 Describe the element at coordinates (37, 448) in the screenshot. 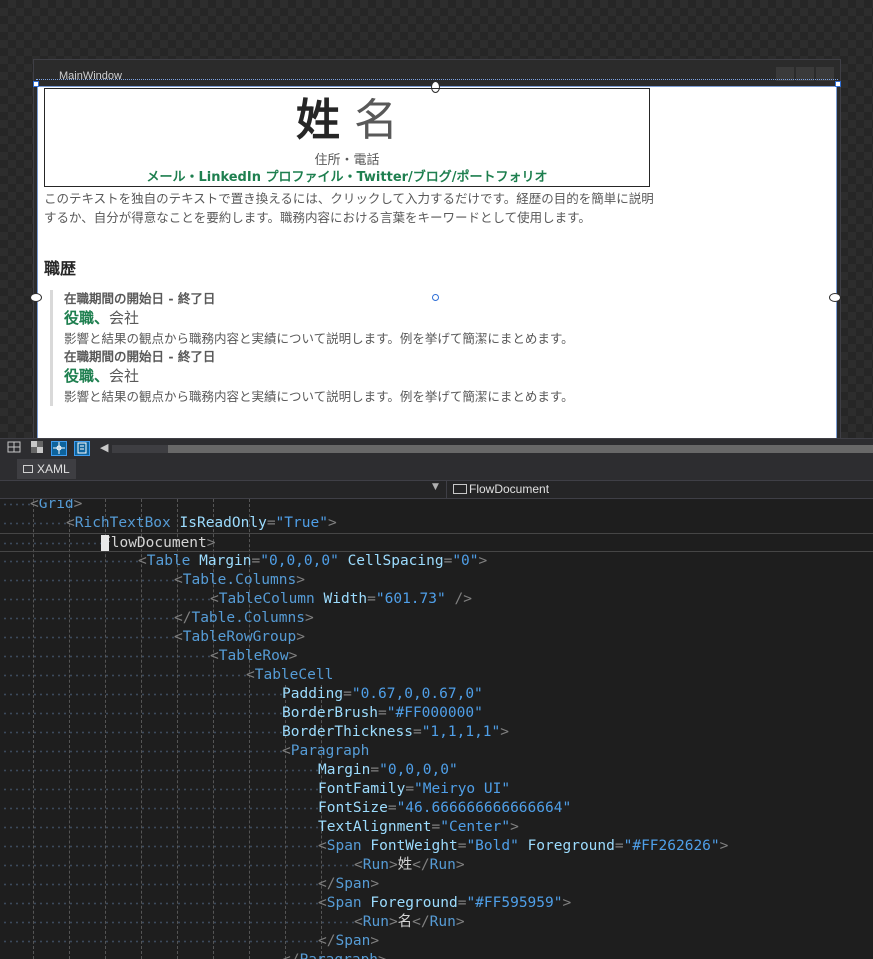

I see `checker-background-icon` at that location.